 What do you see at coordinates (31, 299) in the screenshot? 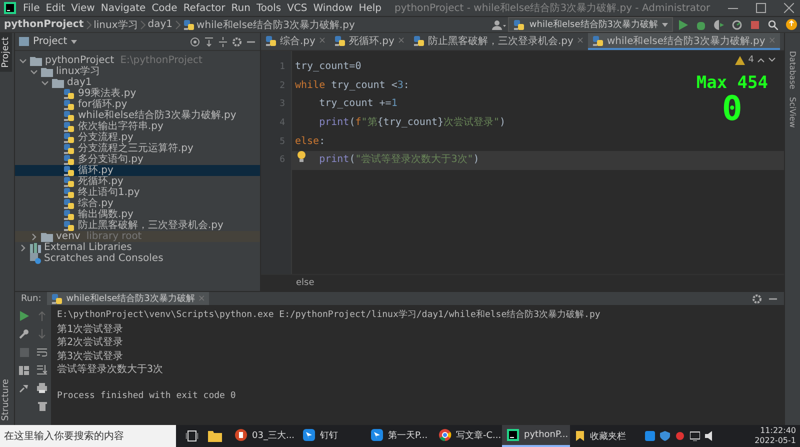
I see `run-label: Run:` at bounding box center [31, 299].